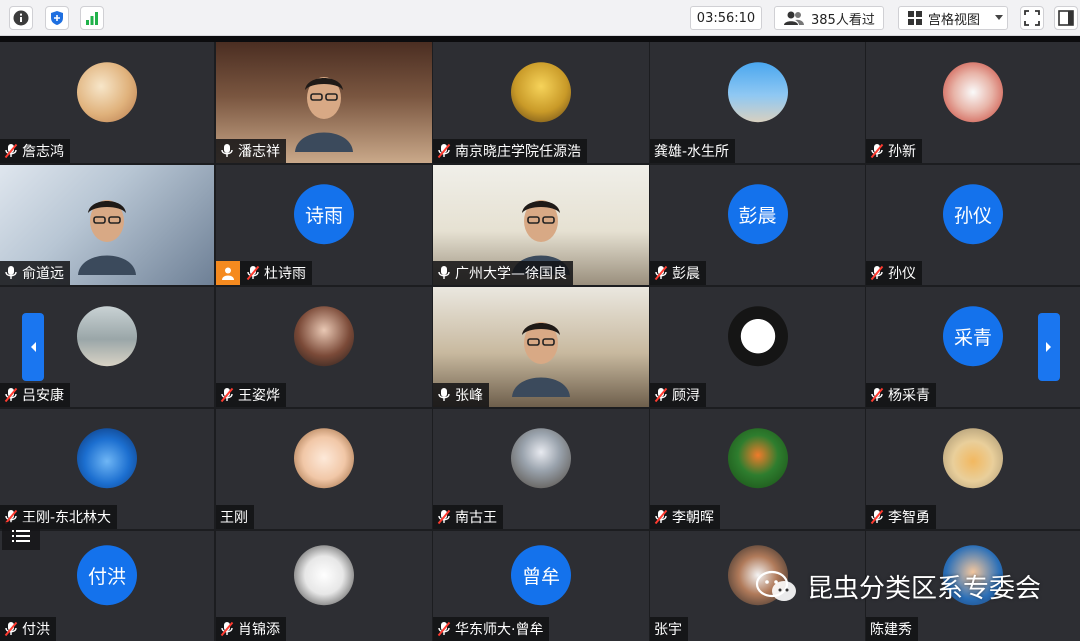 This screenshot has height=641, width=1080. I want to click on viewers-count: 385人看过, so click(829, 18).